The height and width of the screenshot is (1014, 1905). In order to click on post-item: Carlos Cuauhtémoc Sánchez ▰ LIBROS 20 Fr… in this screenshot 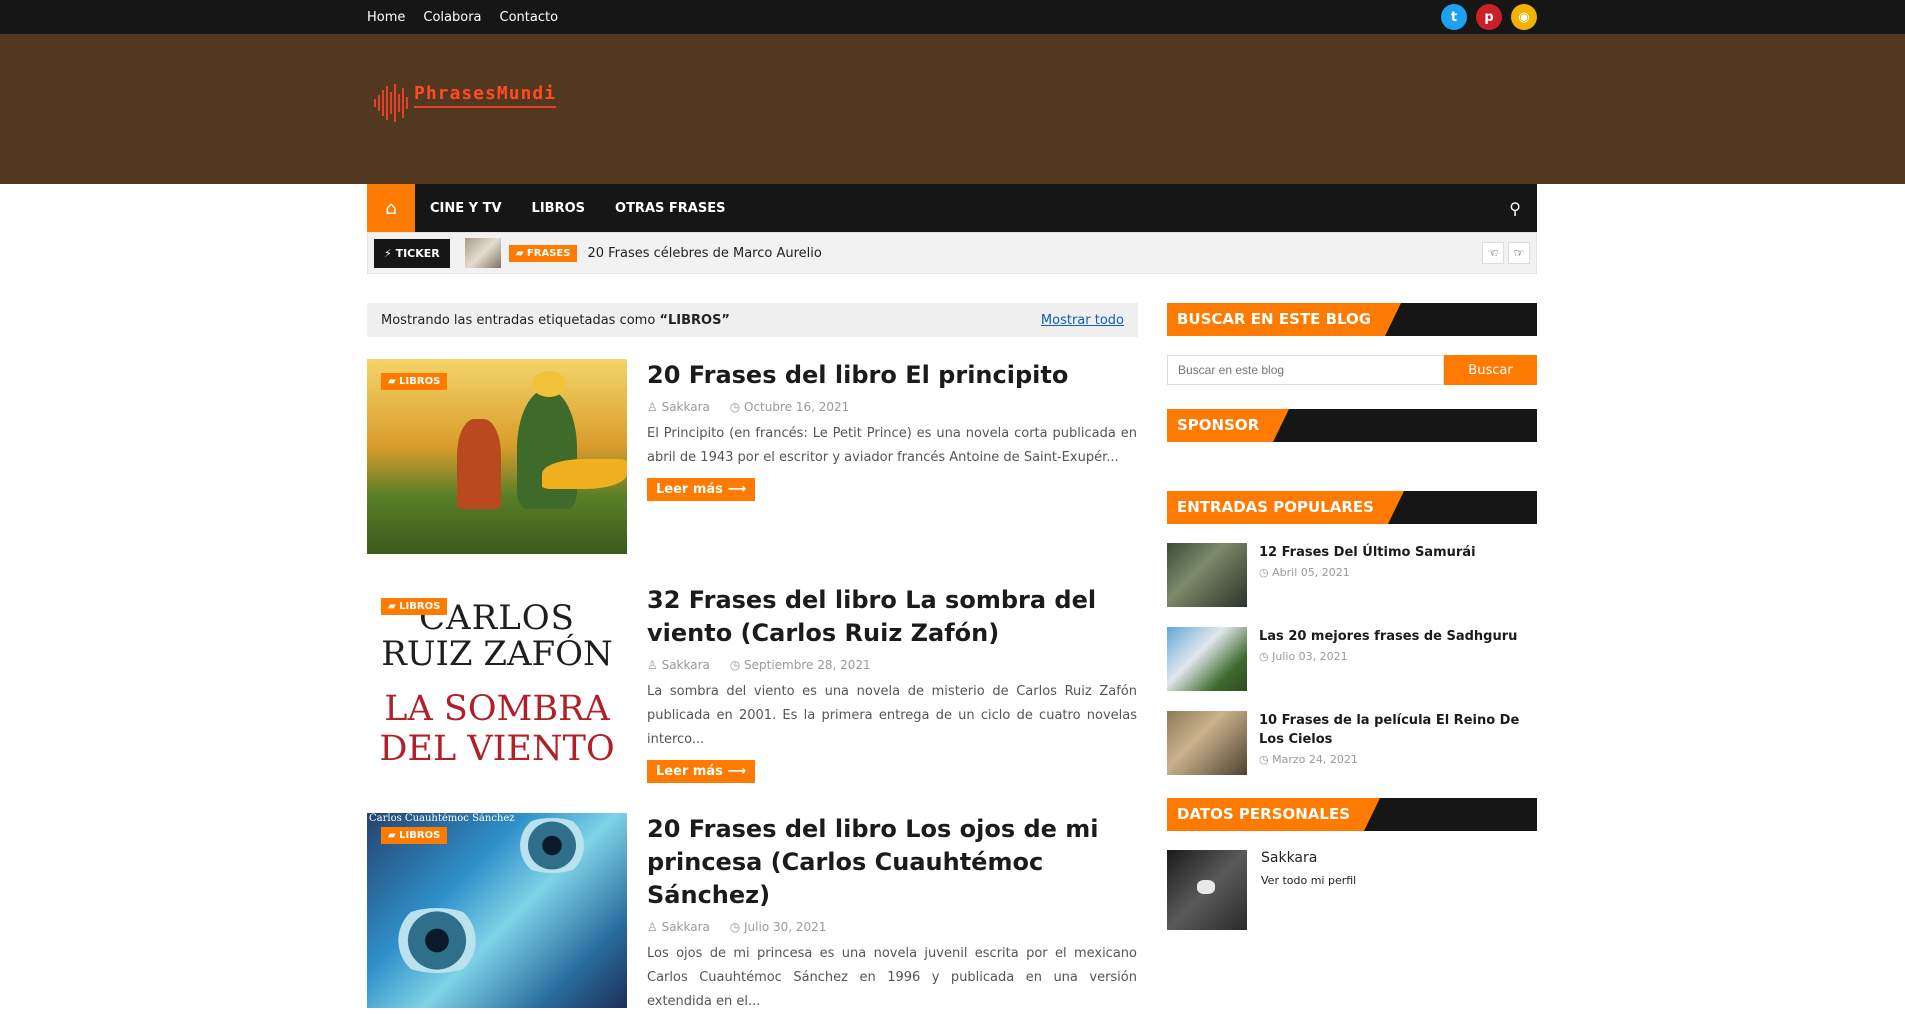, I will do `click(752, 913)`.